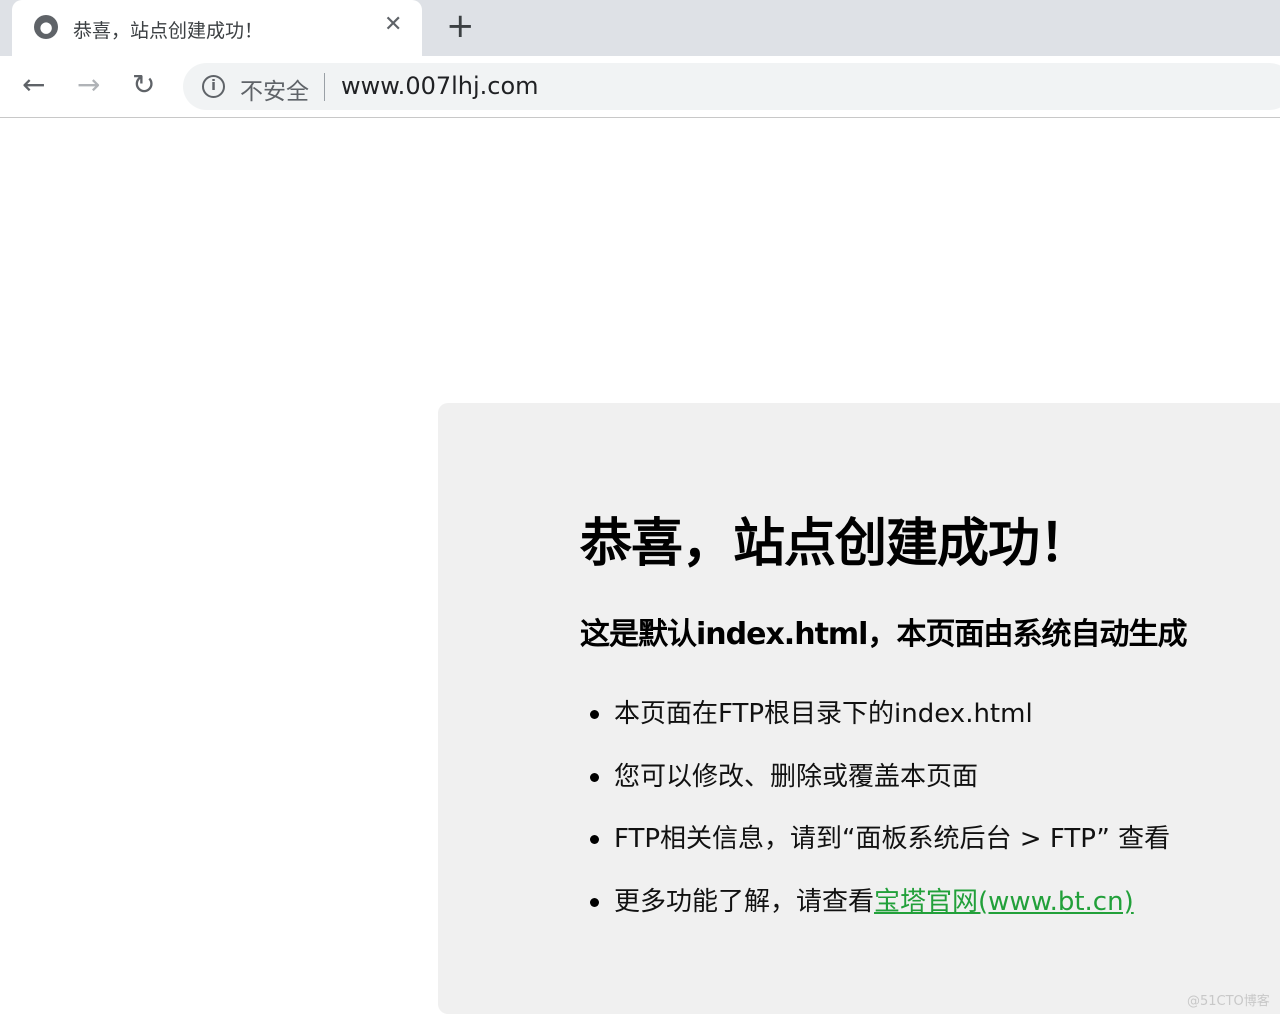 Image resolution: width=1280 pixels, height=1015 pixels. I want to click on toolbar: ← → ↻ i 不安全 www.007lhj.com, so click(640, 87).